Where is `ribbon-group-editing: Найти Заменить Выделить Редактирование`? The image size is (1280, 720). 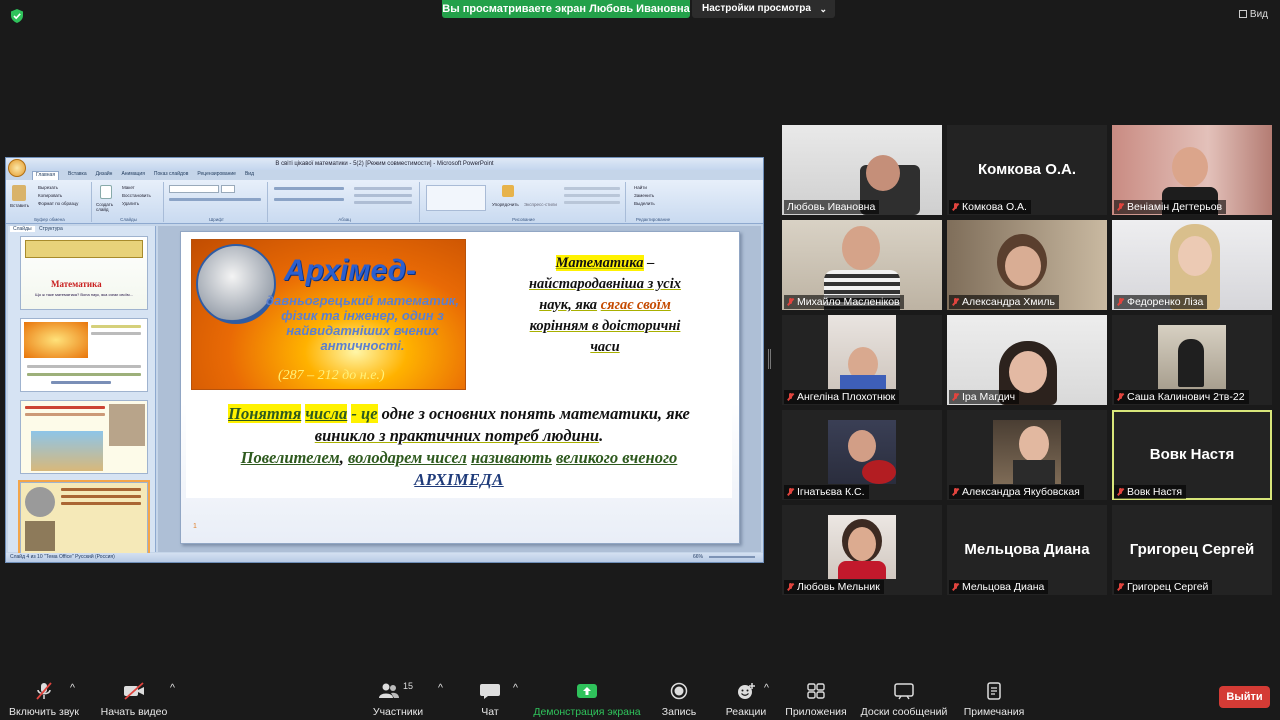 ribbon-group-editing: Найти Заменить Выделить Редактирование is located at coordinates (653, 202).